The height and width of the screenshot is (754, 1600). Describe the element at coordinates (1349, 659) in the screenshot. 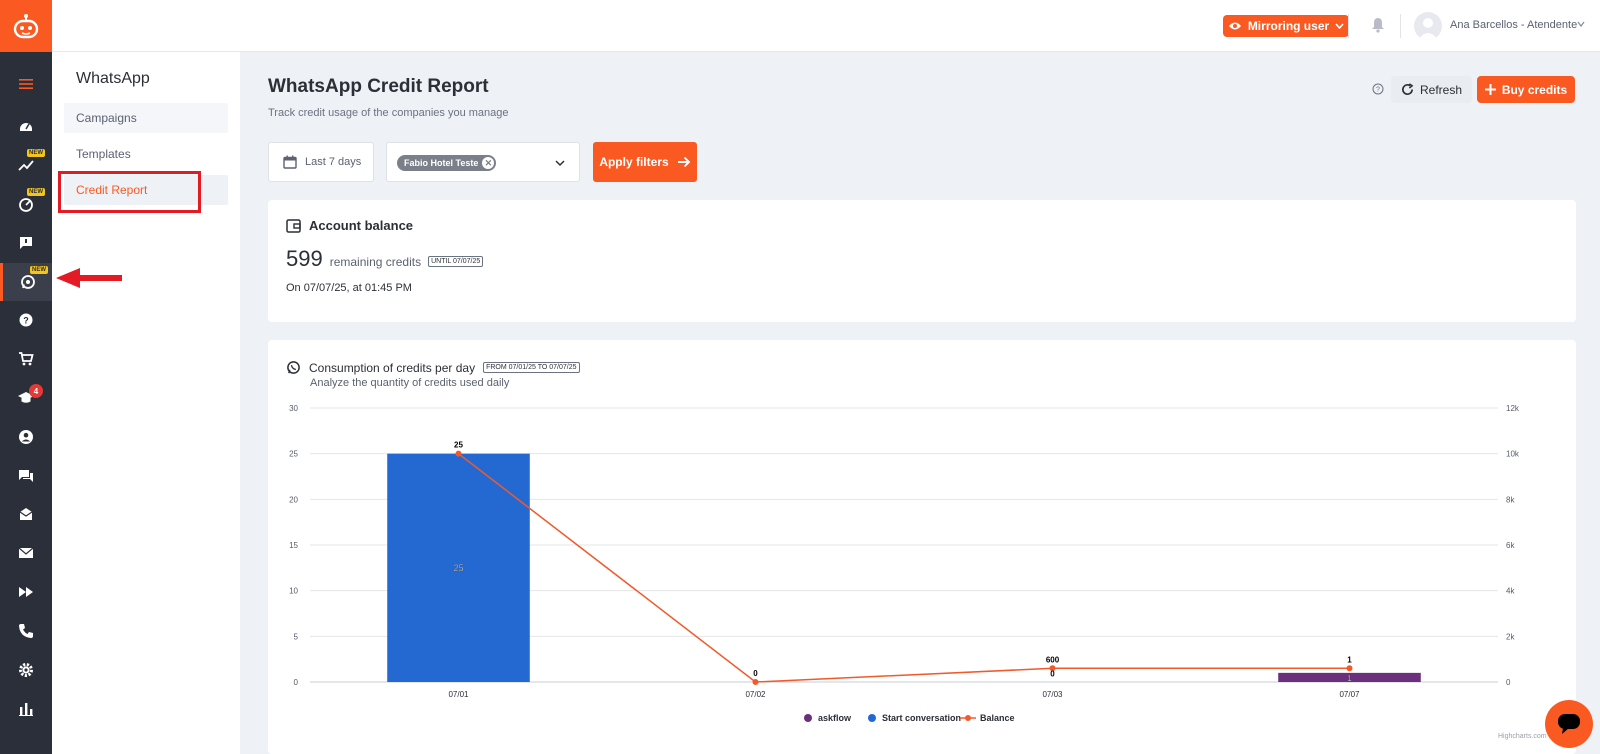

I see `line-data-label: 1` at that location.